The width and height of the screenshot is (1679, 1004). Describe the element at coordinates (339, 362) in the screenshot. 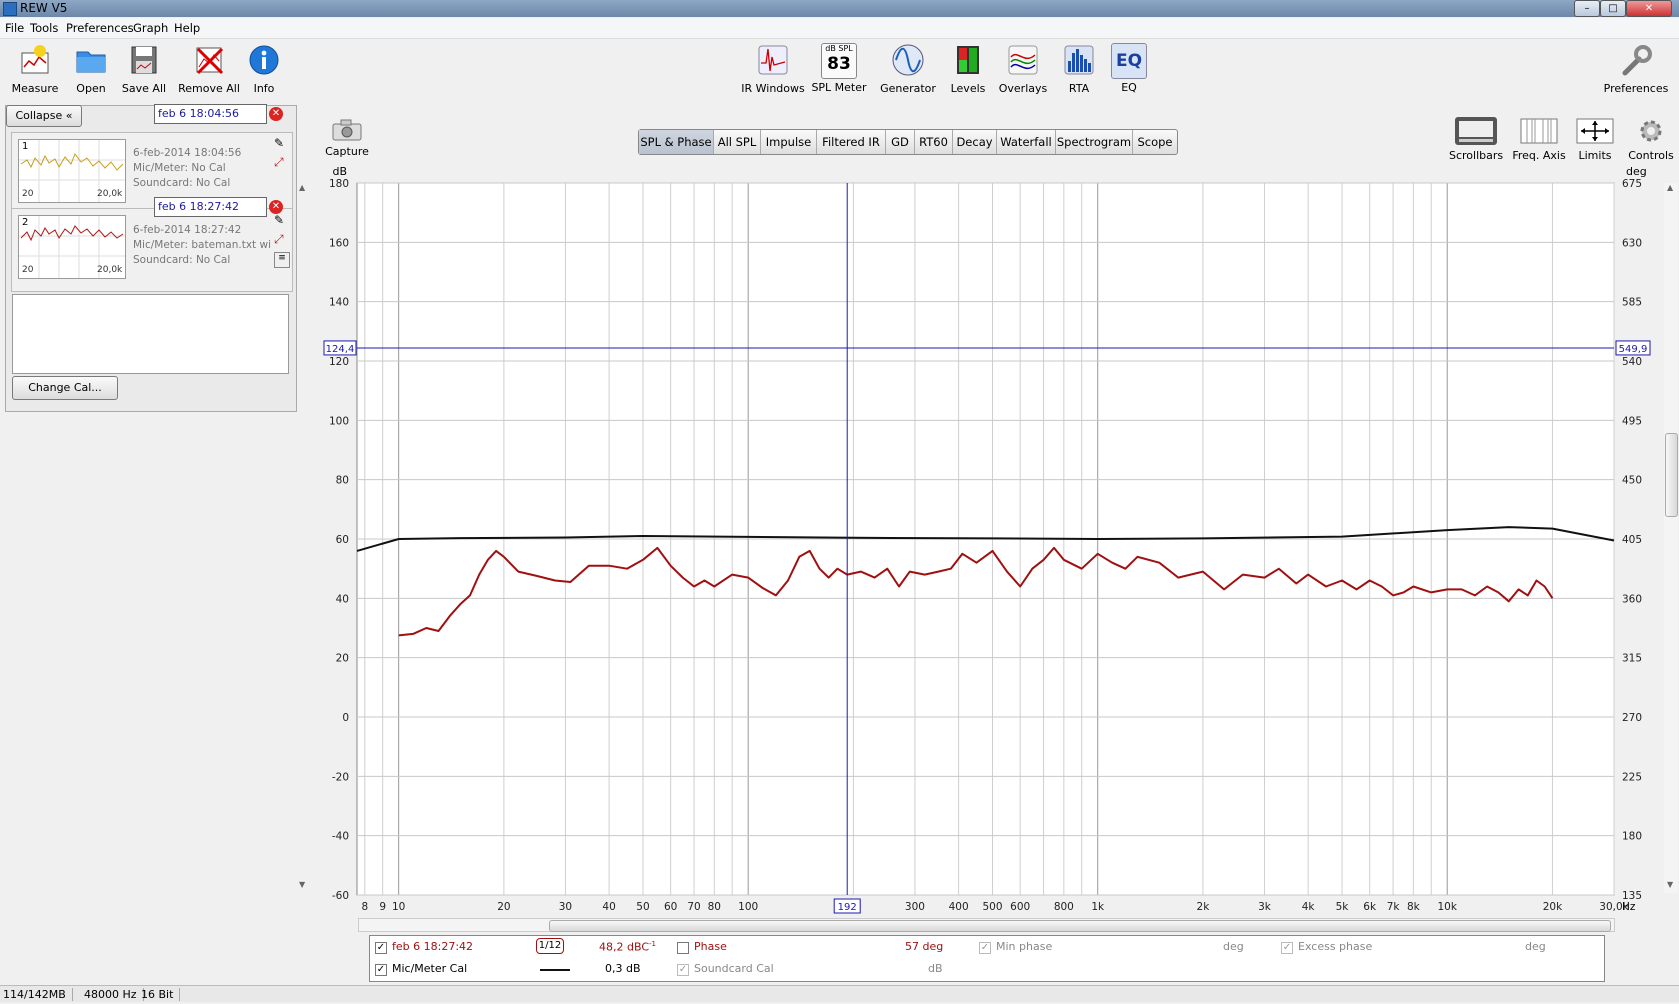

I see `y-tick-label: 120` at that location.